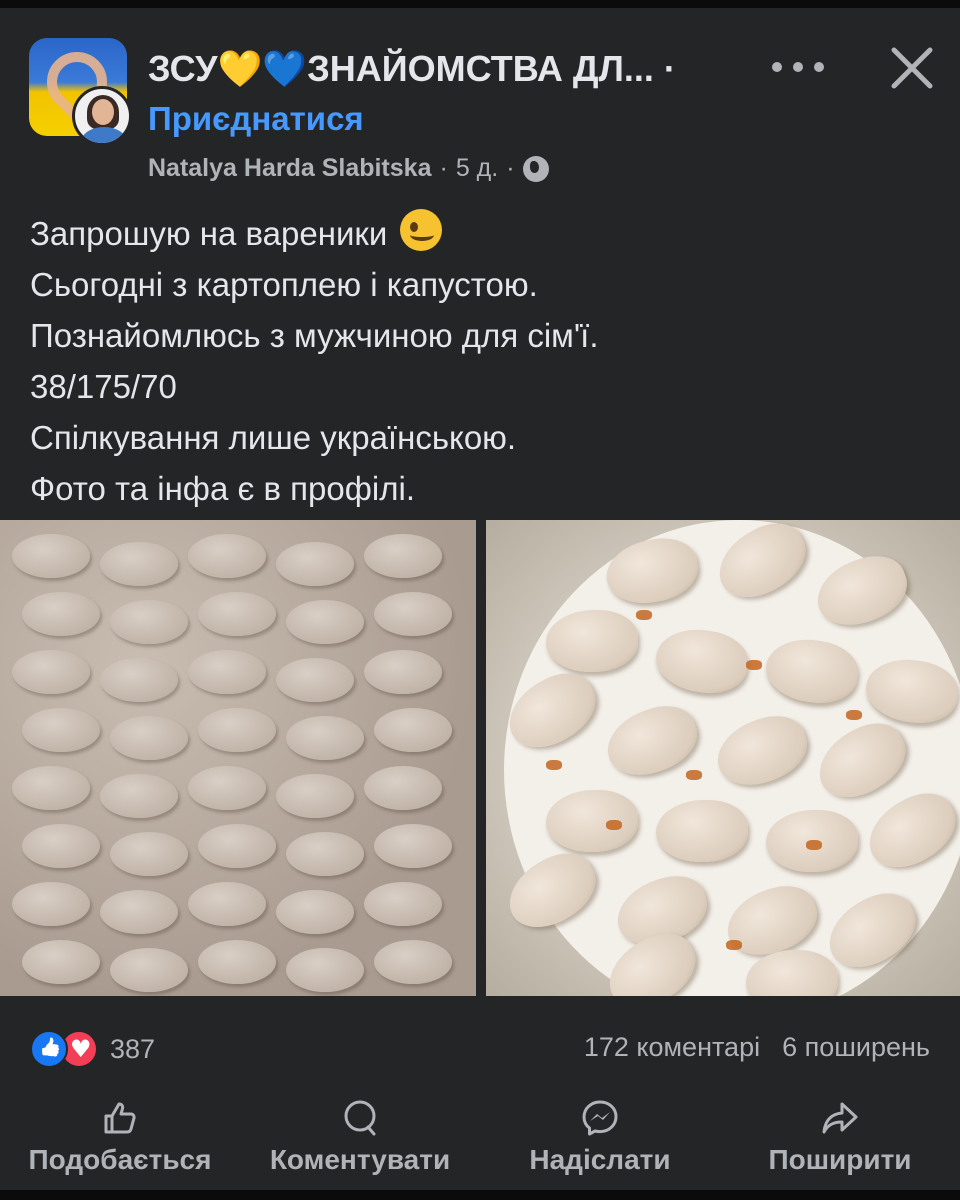 Image resolution: width=960 pixels, height=1200 pixels. What do you see at coordinates (535, 168) in the screenshot?
I see `globe-icon` at bounding box center [535, 168].